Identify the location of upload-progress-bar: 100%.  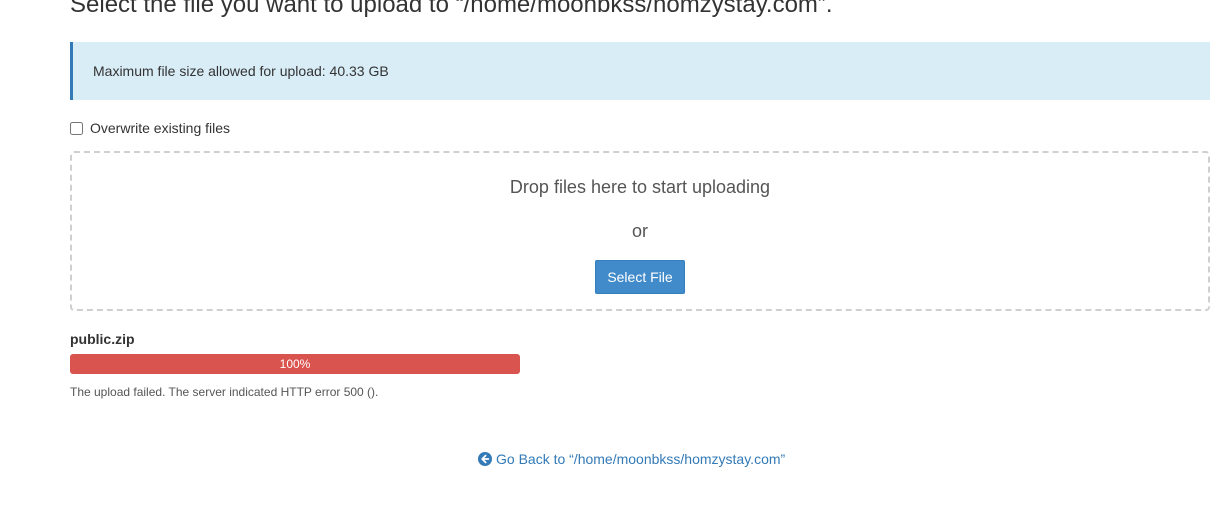
(295, 364).